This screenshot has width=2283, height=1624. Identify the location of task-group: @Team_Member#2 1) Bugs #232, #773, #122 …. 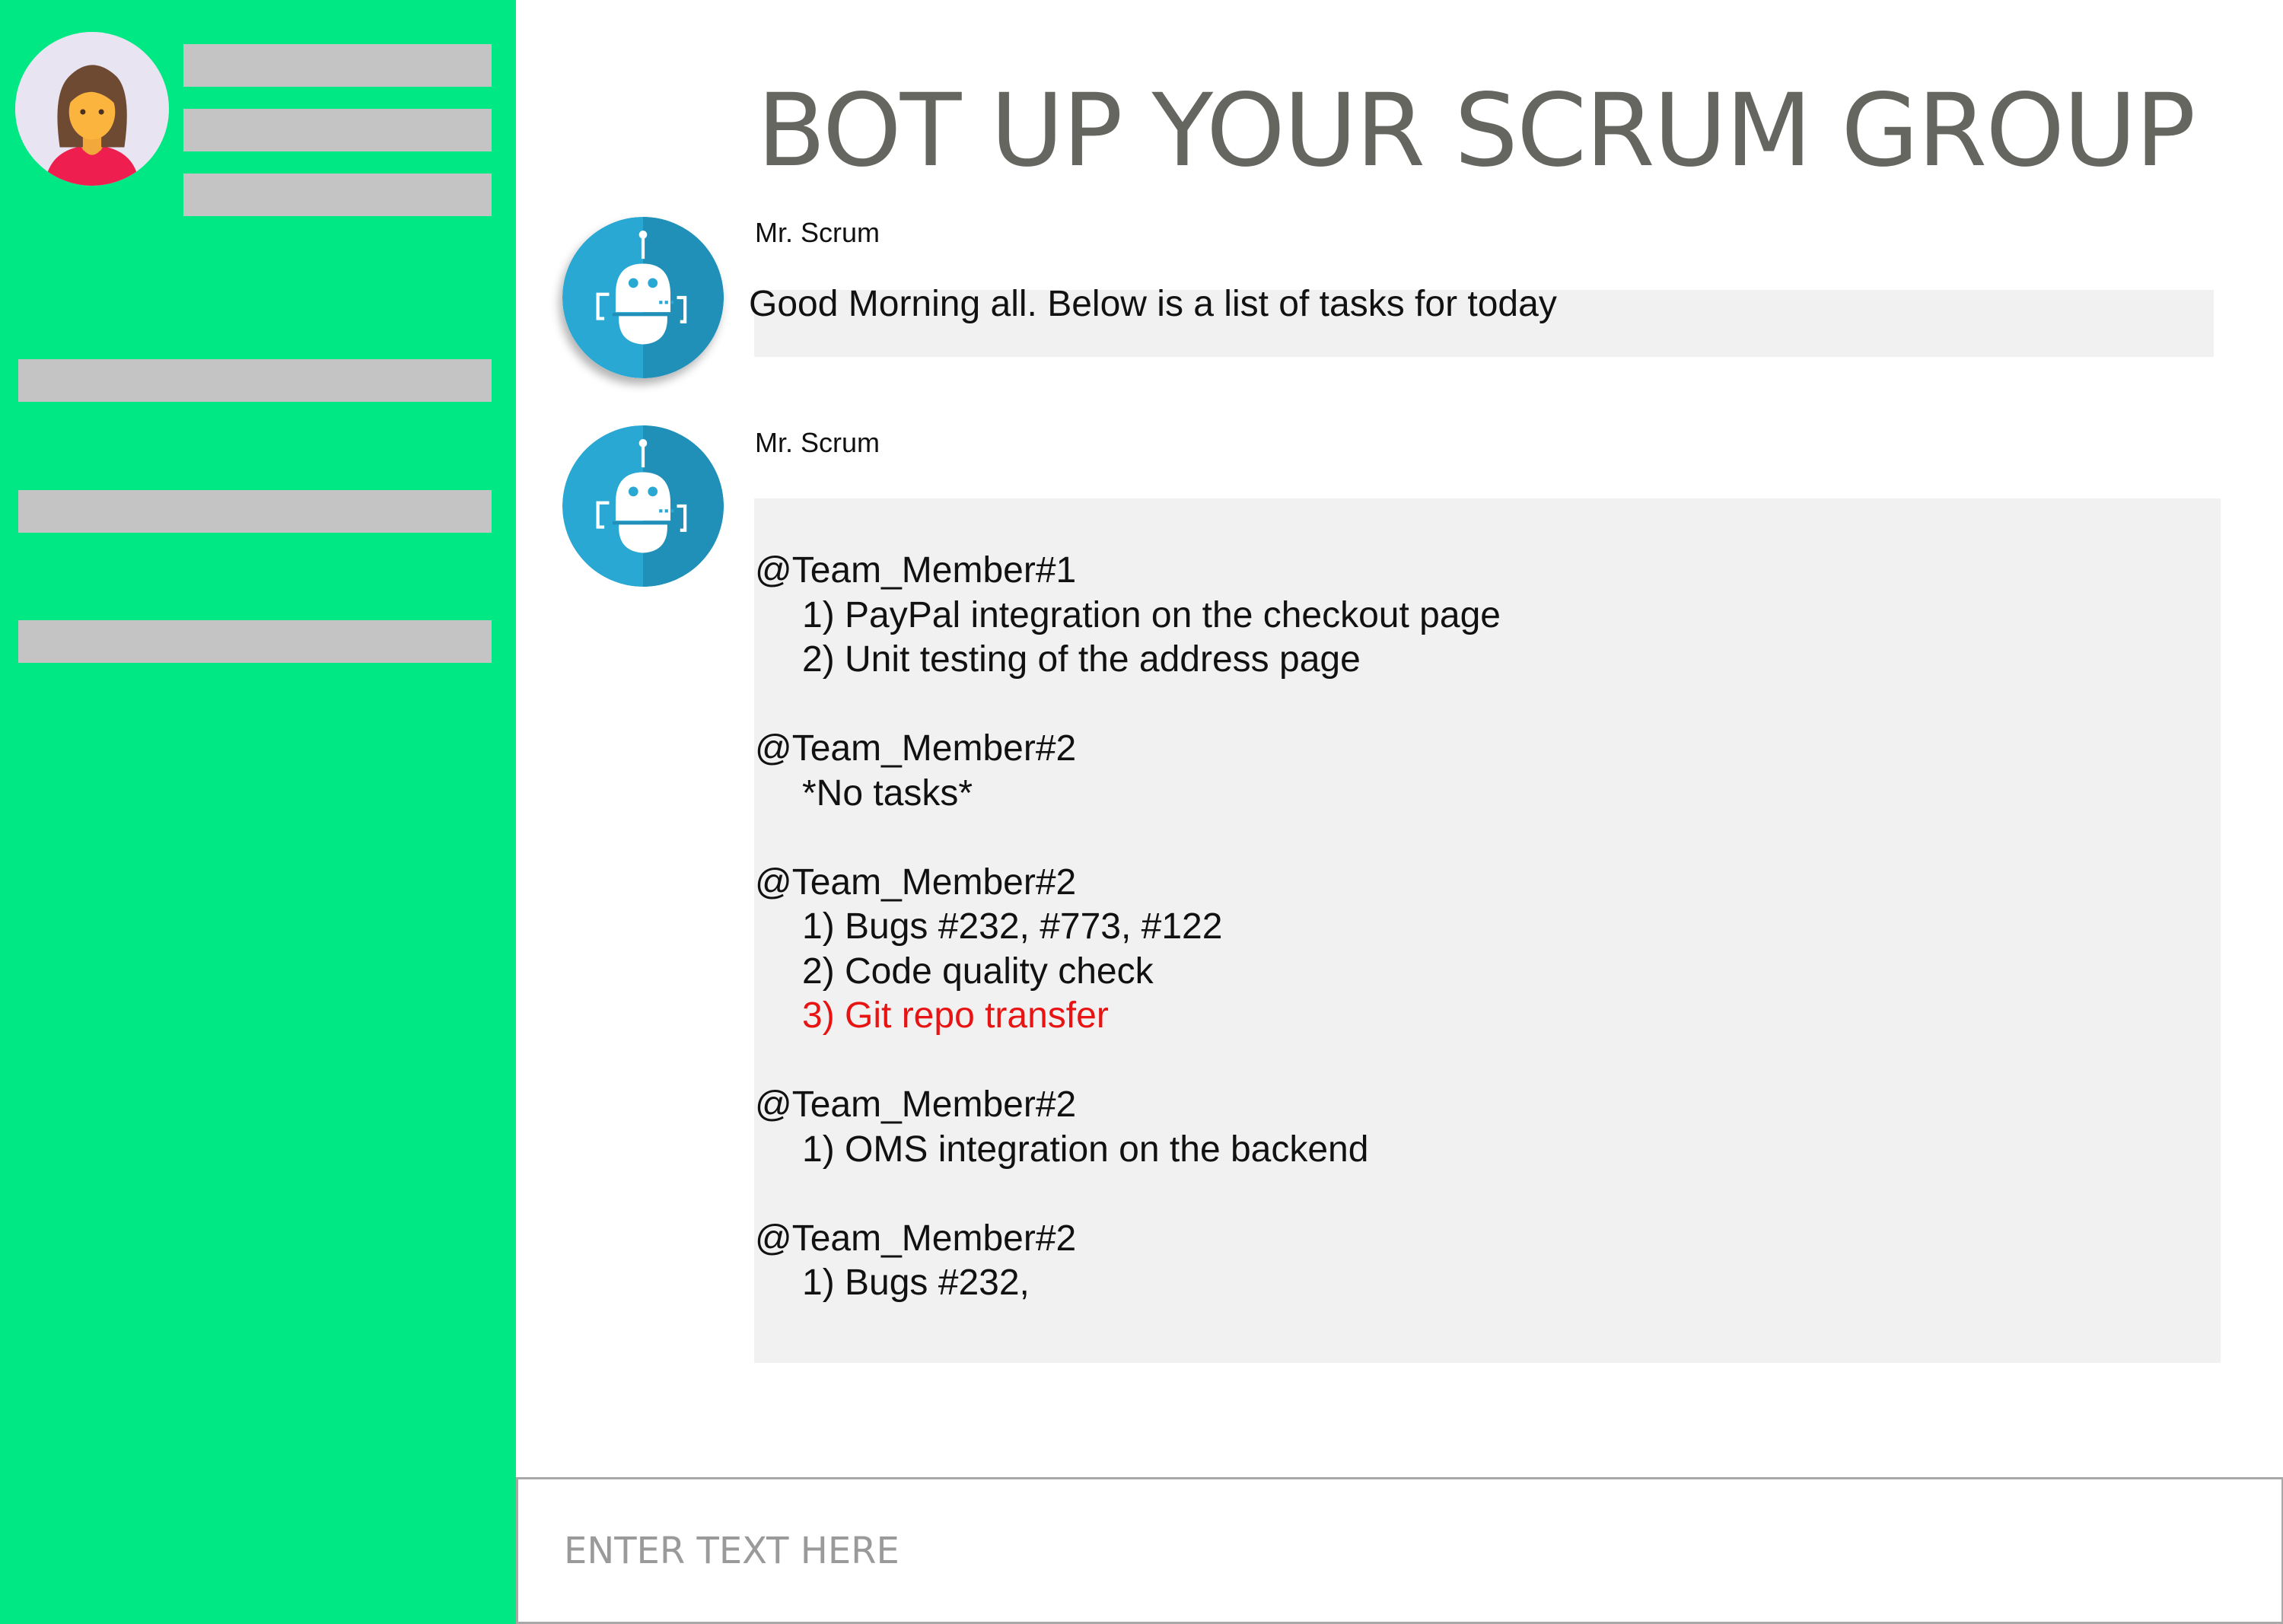
(1128, 950).